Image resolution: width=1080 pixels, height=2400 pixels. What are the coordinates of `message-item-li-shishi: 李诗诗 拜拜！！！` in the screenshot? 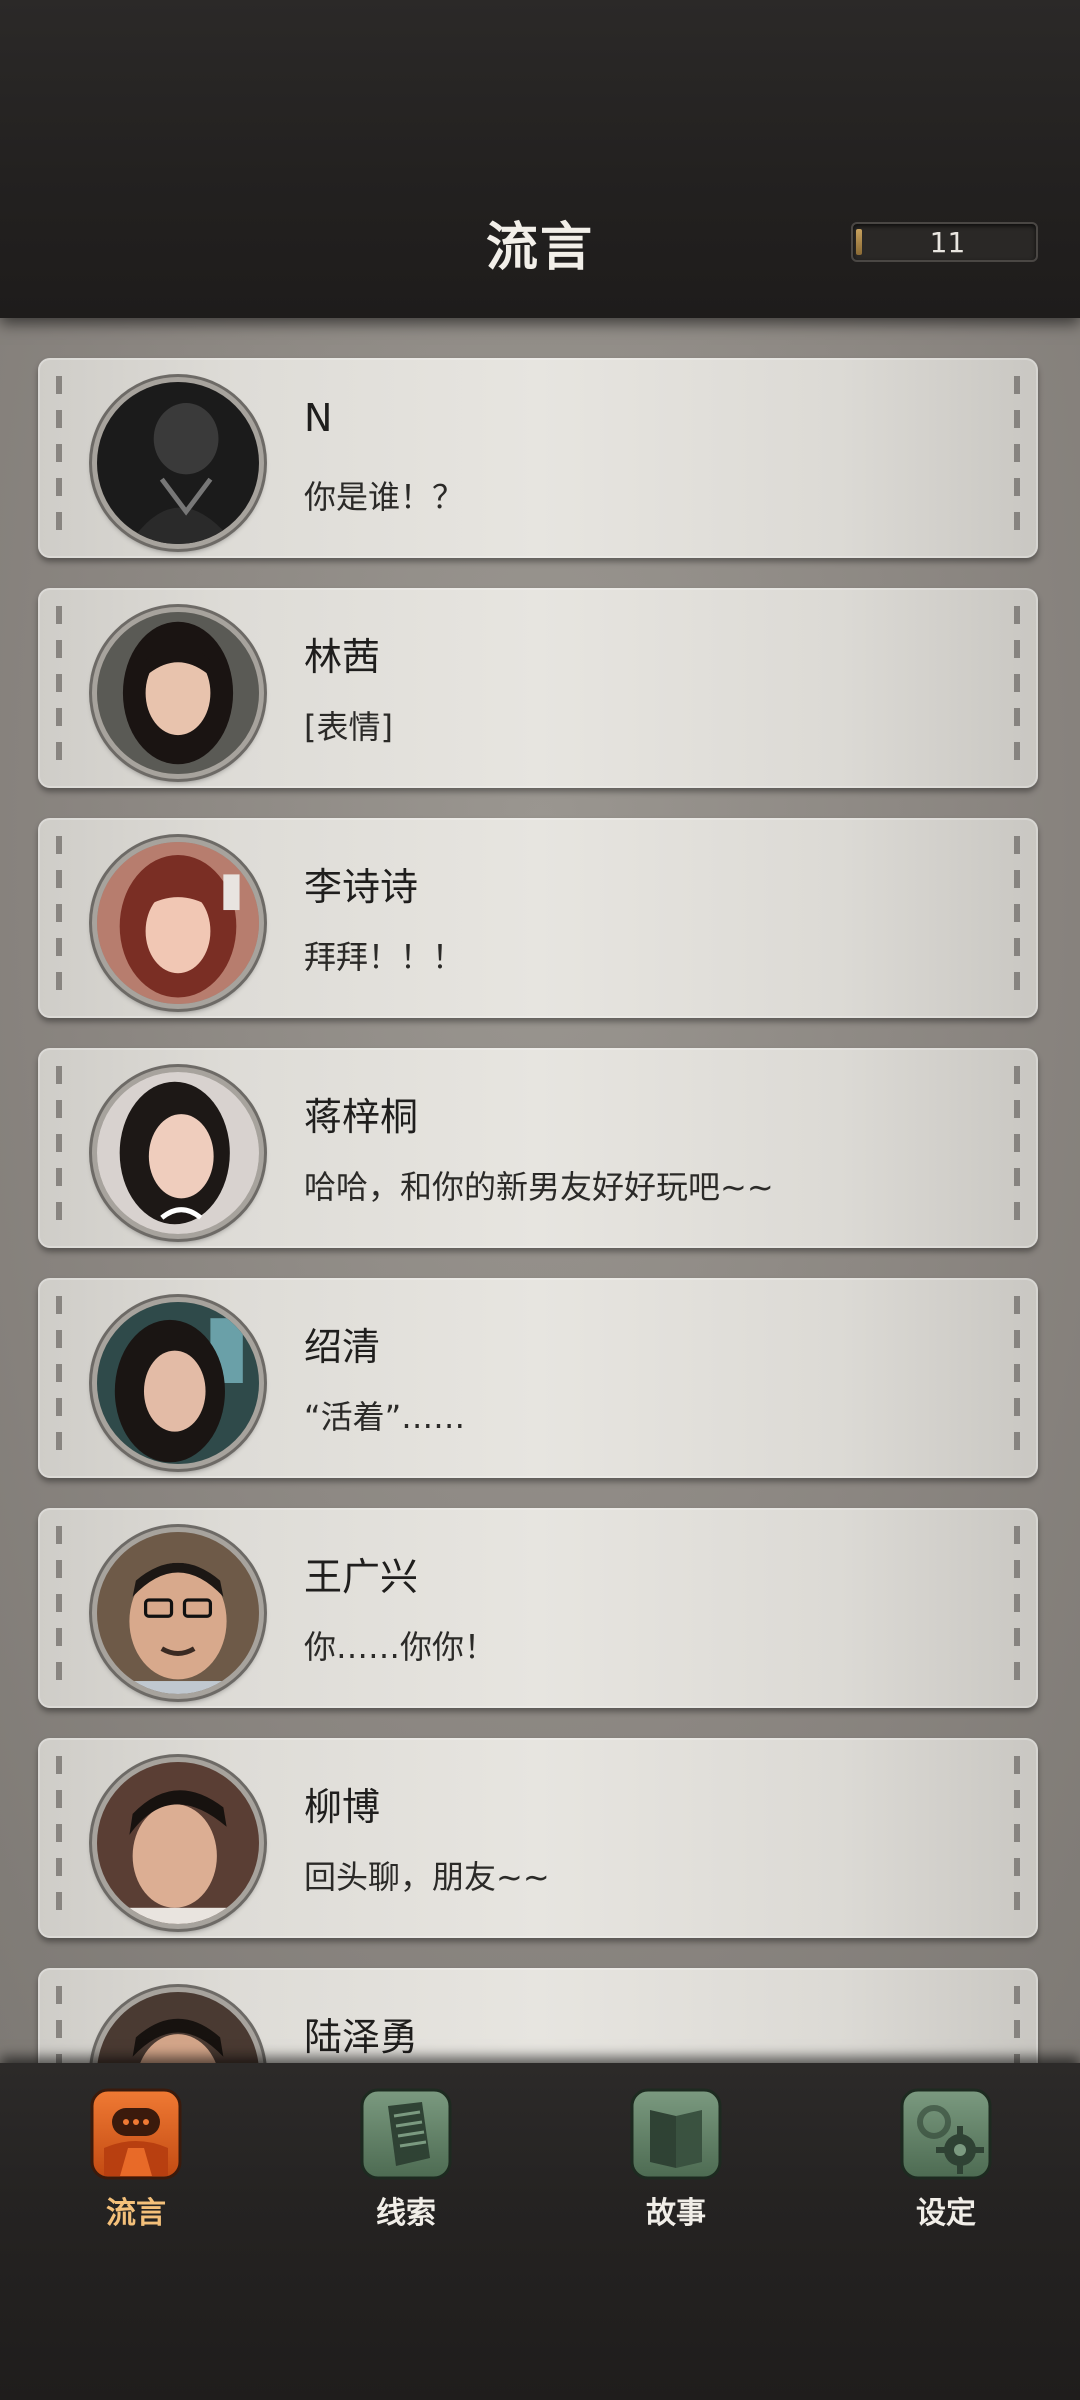 It's located at (538, 918).